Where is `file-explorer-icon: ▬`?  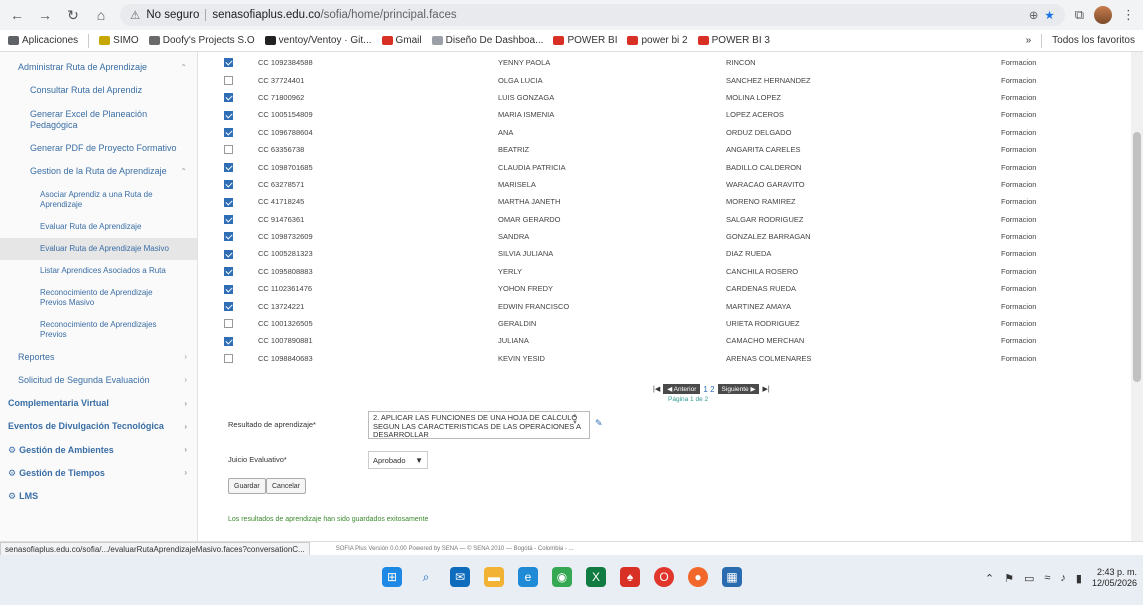
file-explorer-icon: ▬ is located at coordinates (494, 577).